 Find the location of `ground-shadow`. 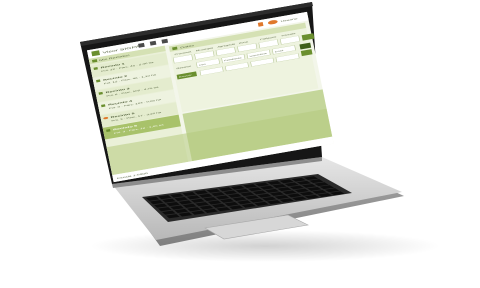

ground-shadow is located at coordinates (265, 246).